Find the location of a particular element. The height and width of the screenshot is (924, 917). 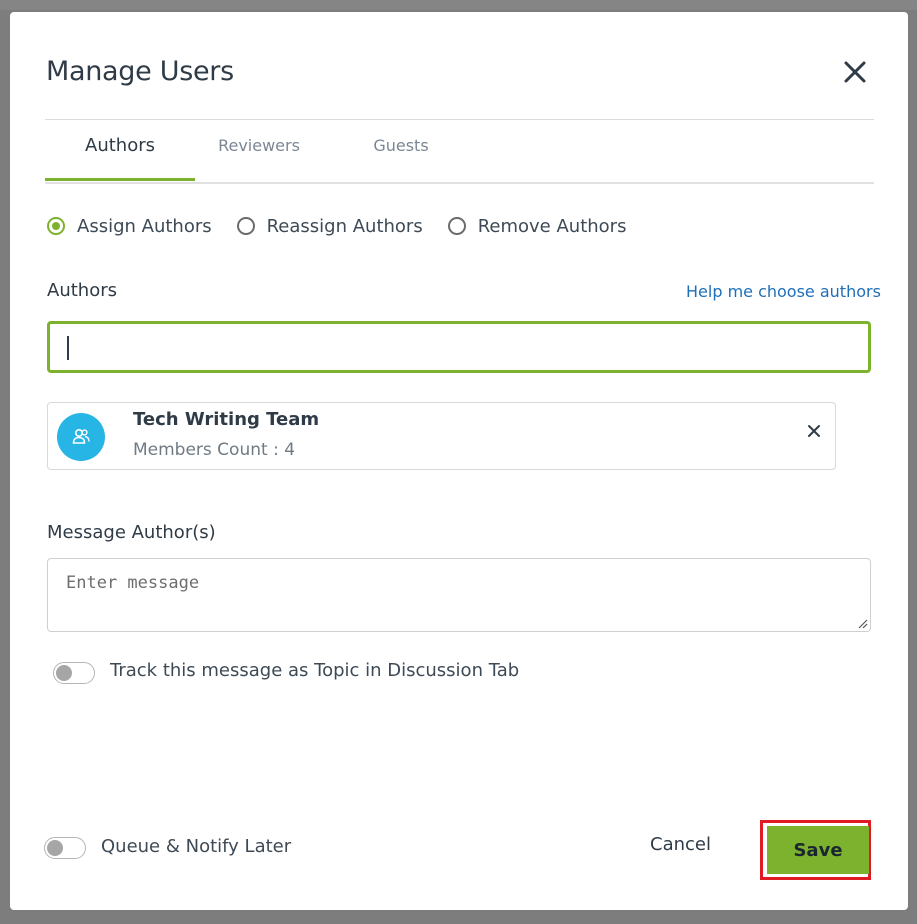

queue-notify-toggle is located at coordinates (65, 848).